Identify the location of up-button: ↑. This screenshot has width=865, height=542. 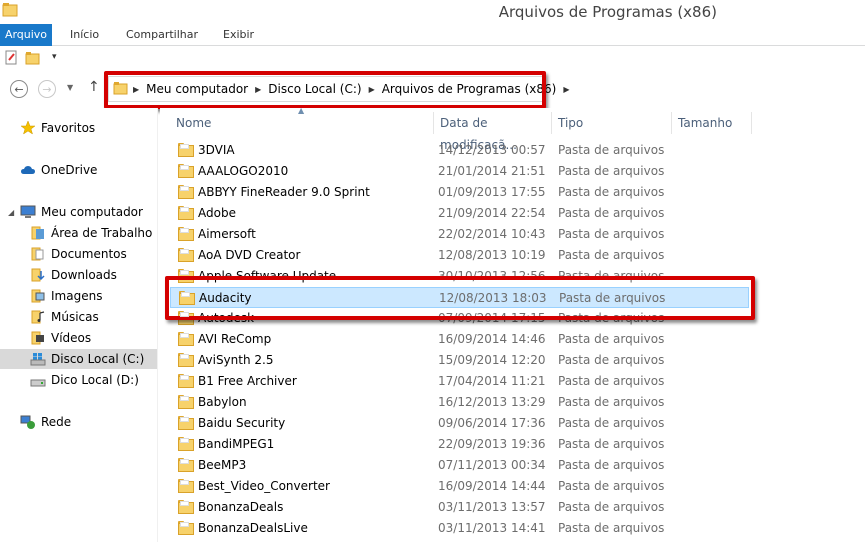
(94, 87).